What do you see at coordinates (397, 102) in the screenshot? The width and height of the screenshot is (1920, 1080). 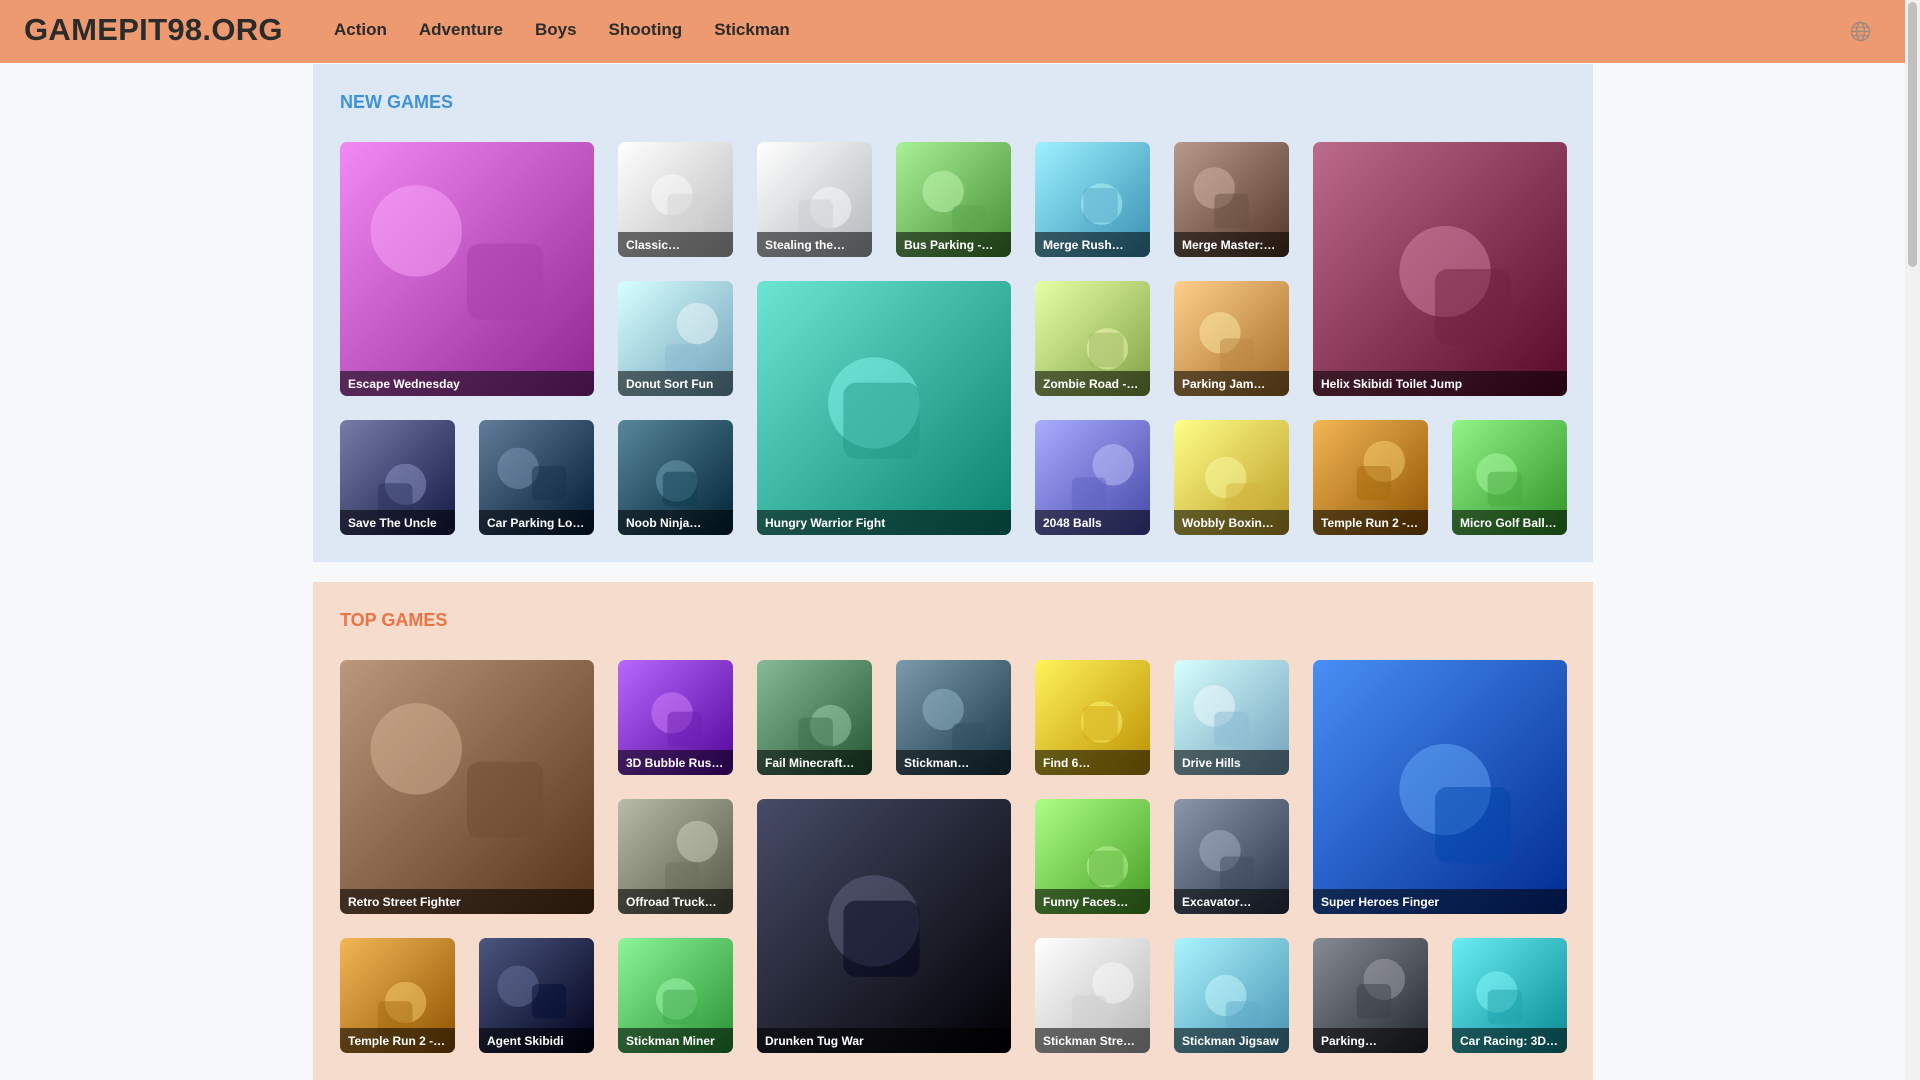 I see `new-games-title: NEW GAMES` at bounding box center [397, 102].